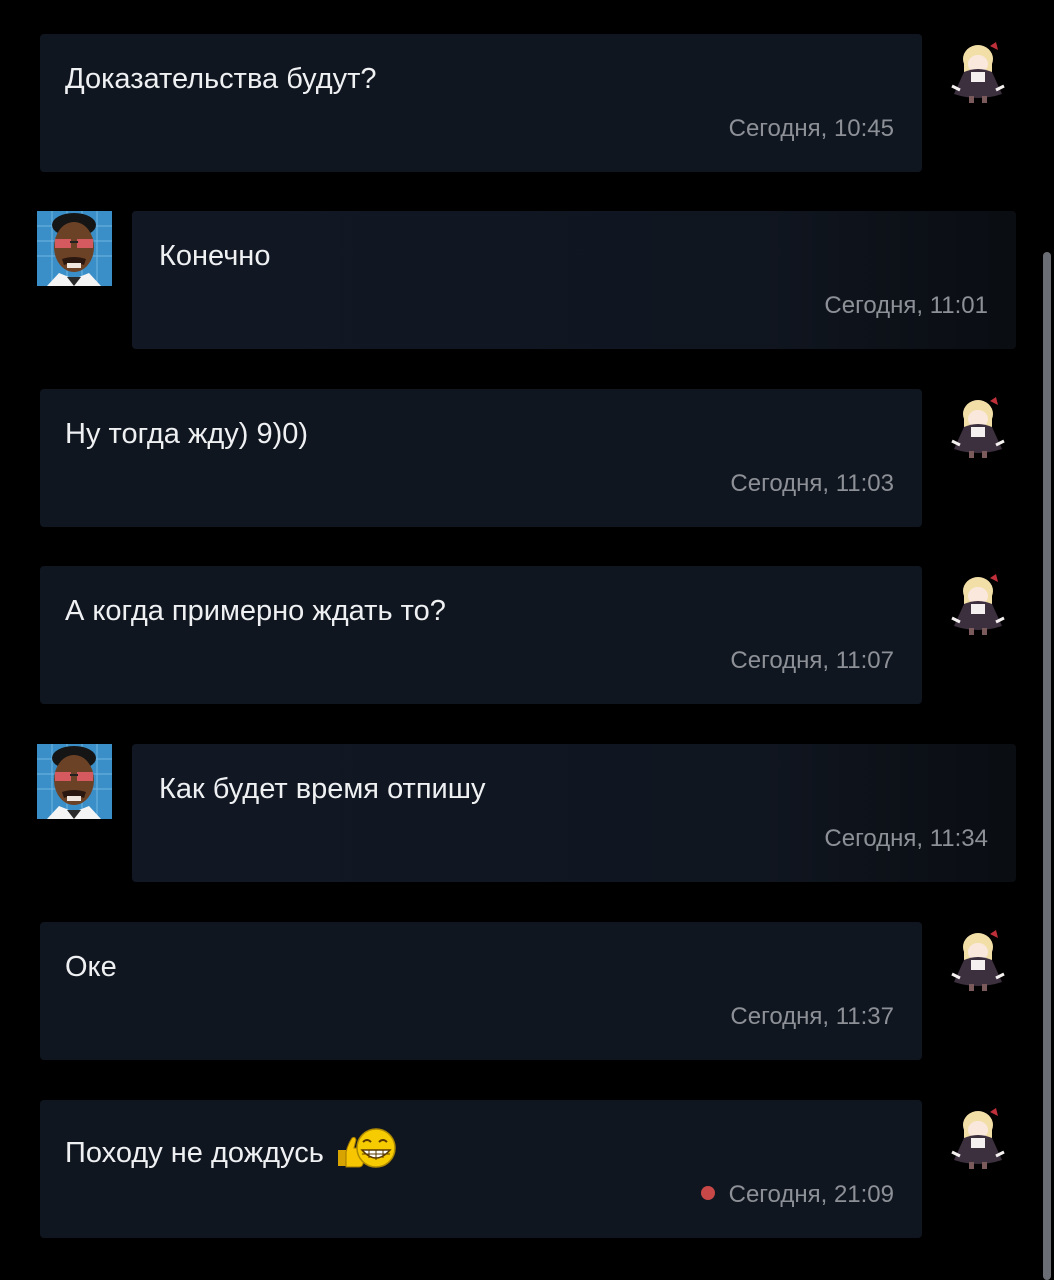 This screenshot has width=1054, height=1280. I want to click on message-row: Доказательства будут? Сегодня, 10:45, so click(520, 104).